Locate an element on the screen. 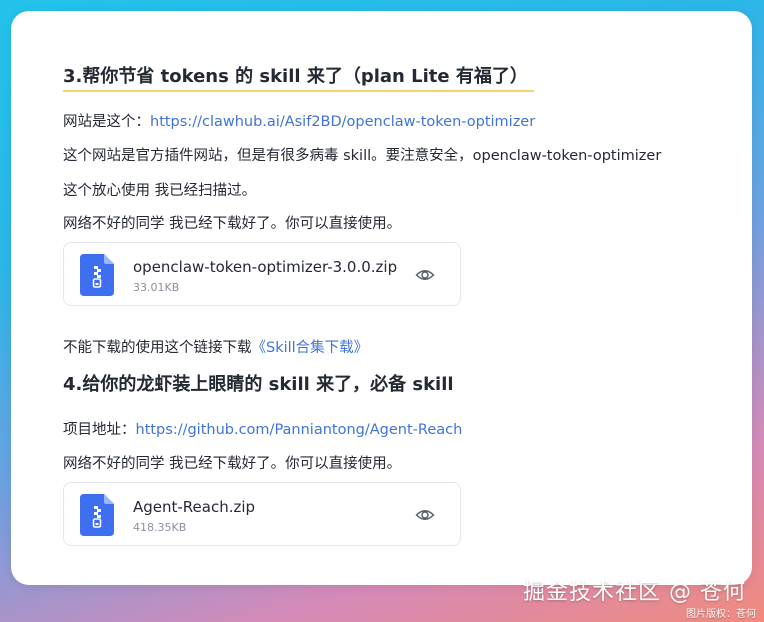 Image resolution: width=764 pixels, height=622 pixels. juejin-watermark: 掘金技术社区 @ 苍何 is located at coordinates (634, 592).